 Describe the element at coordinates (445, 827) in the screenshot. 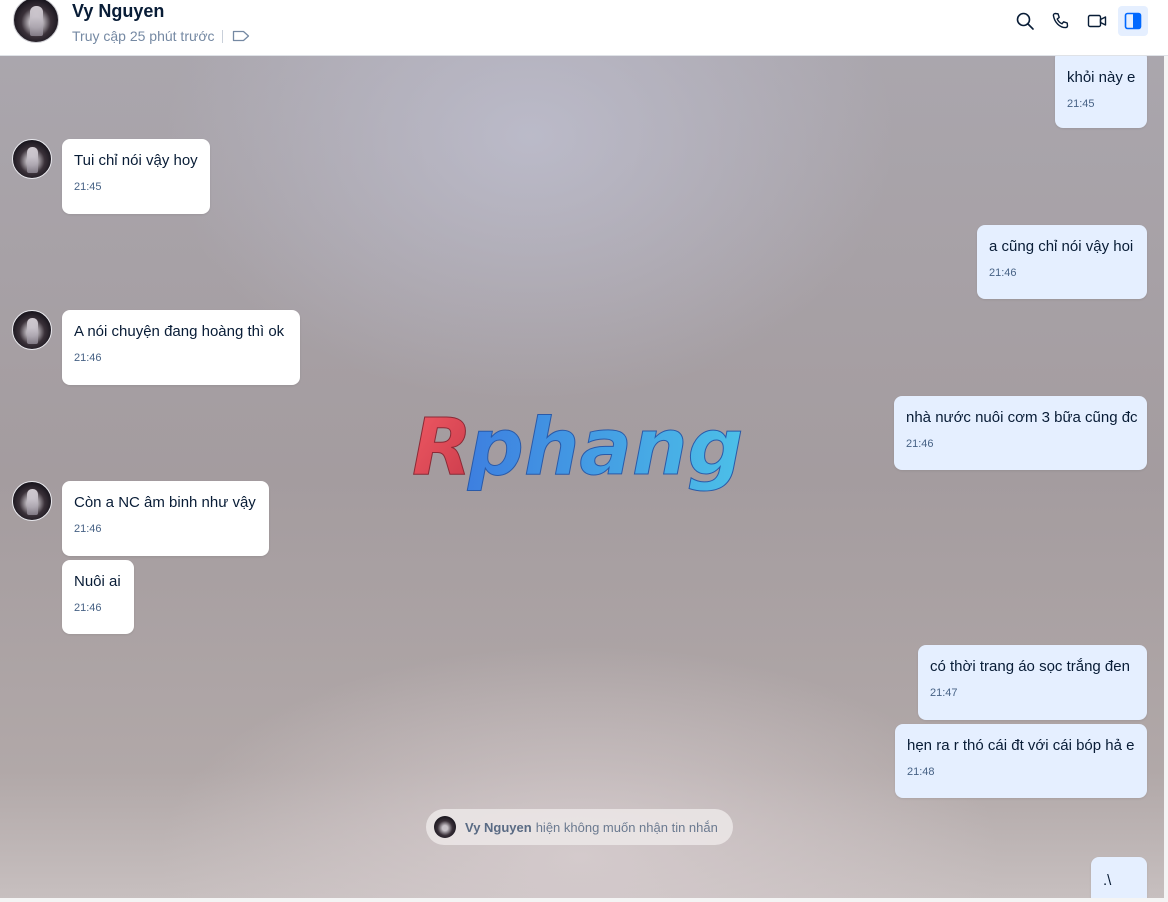

I see `notice-avatar` at that location.